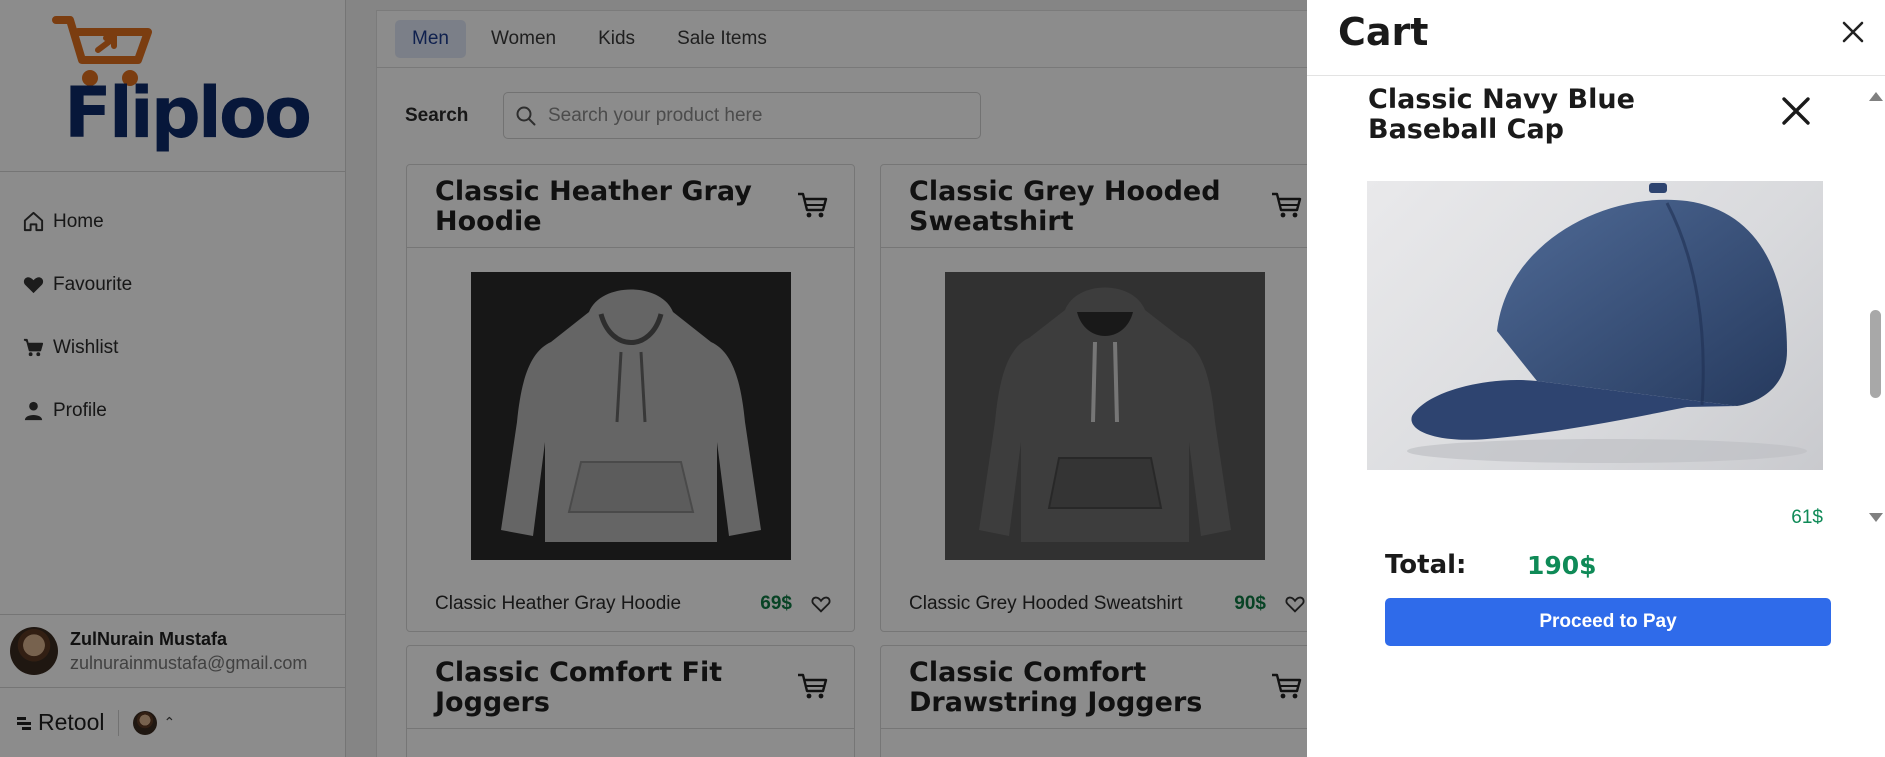  I want to click on cart-title: Cart, so click(1383, 32).